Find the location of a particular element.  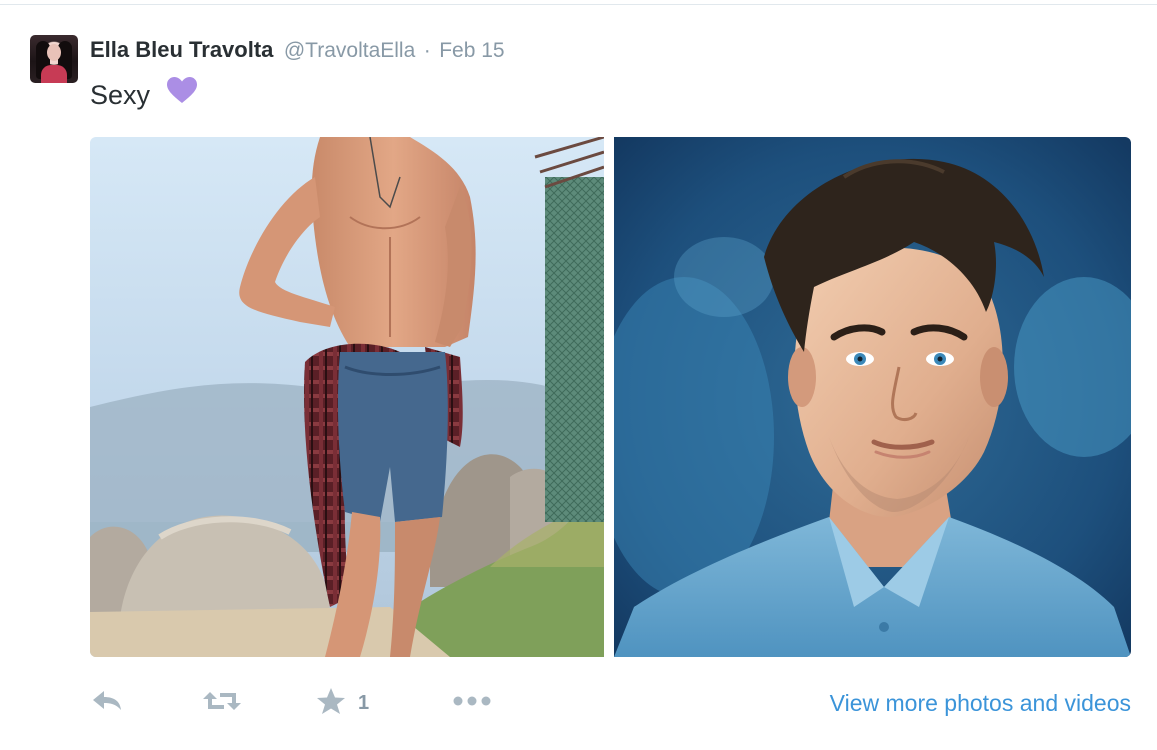

tweet-timestamp: Feb 15 is located at coordinates (471, 50).